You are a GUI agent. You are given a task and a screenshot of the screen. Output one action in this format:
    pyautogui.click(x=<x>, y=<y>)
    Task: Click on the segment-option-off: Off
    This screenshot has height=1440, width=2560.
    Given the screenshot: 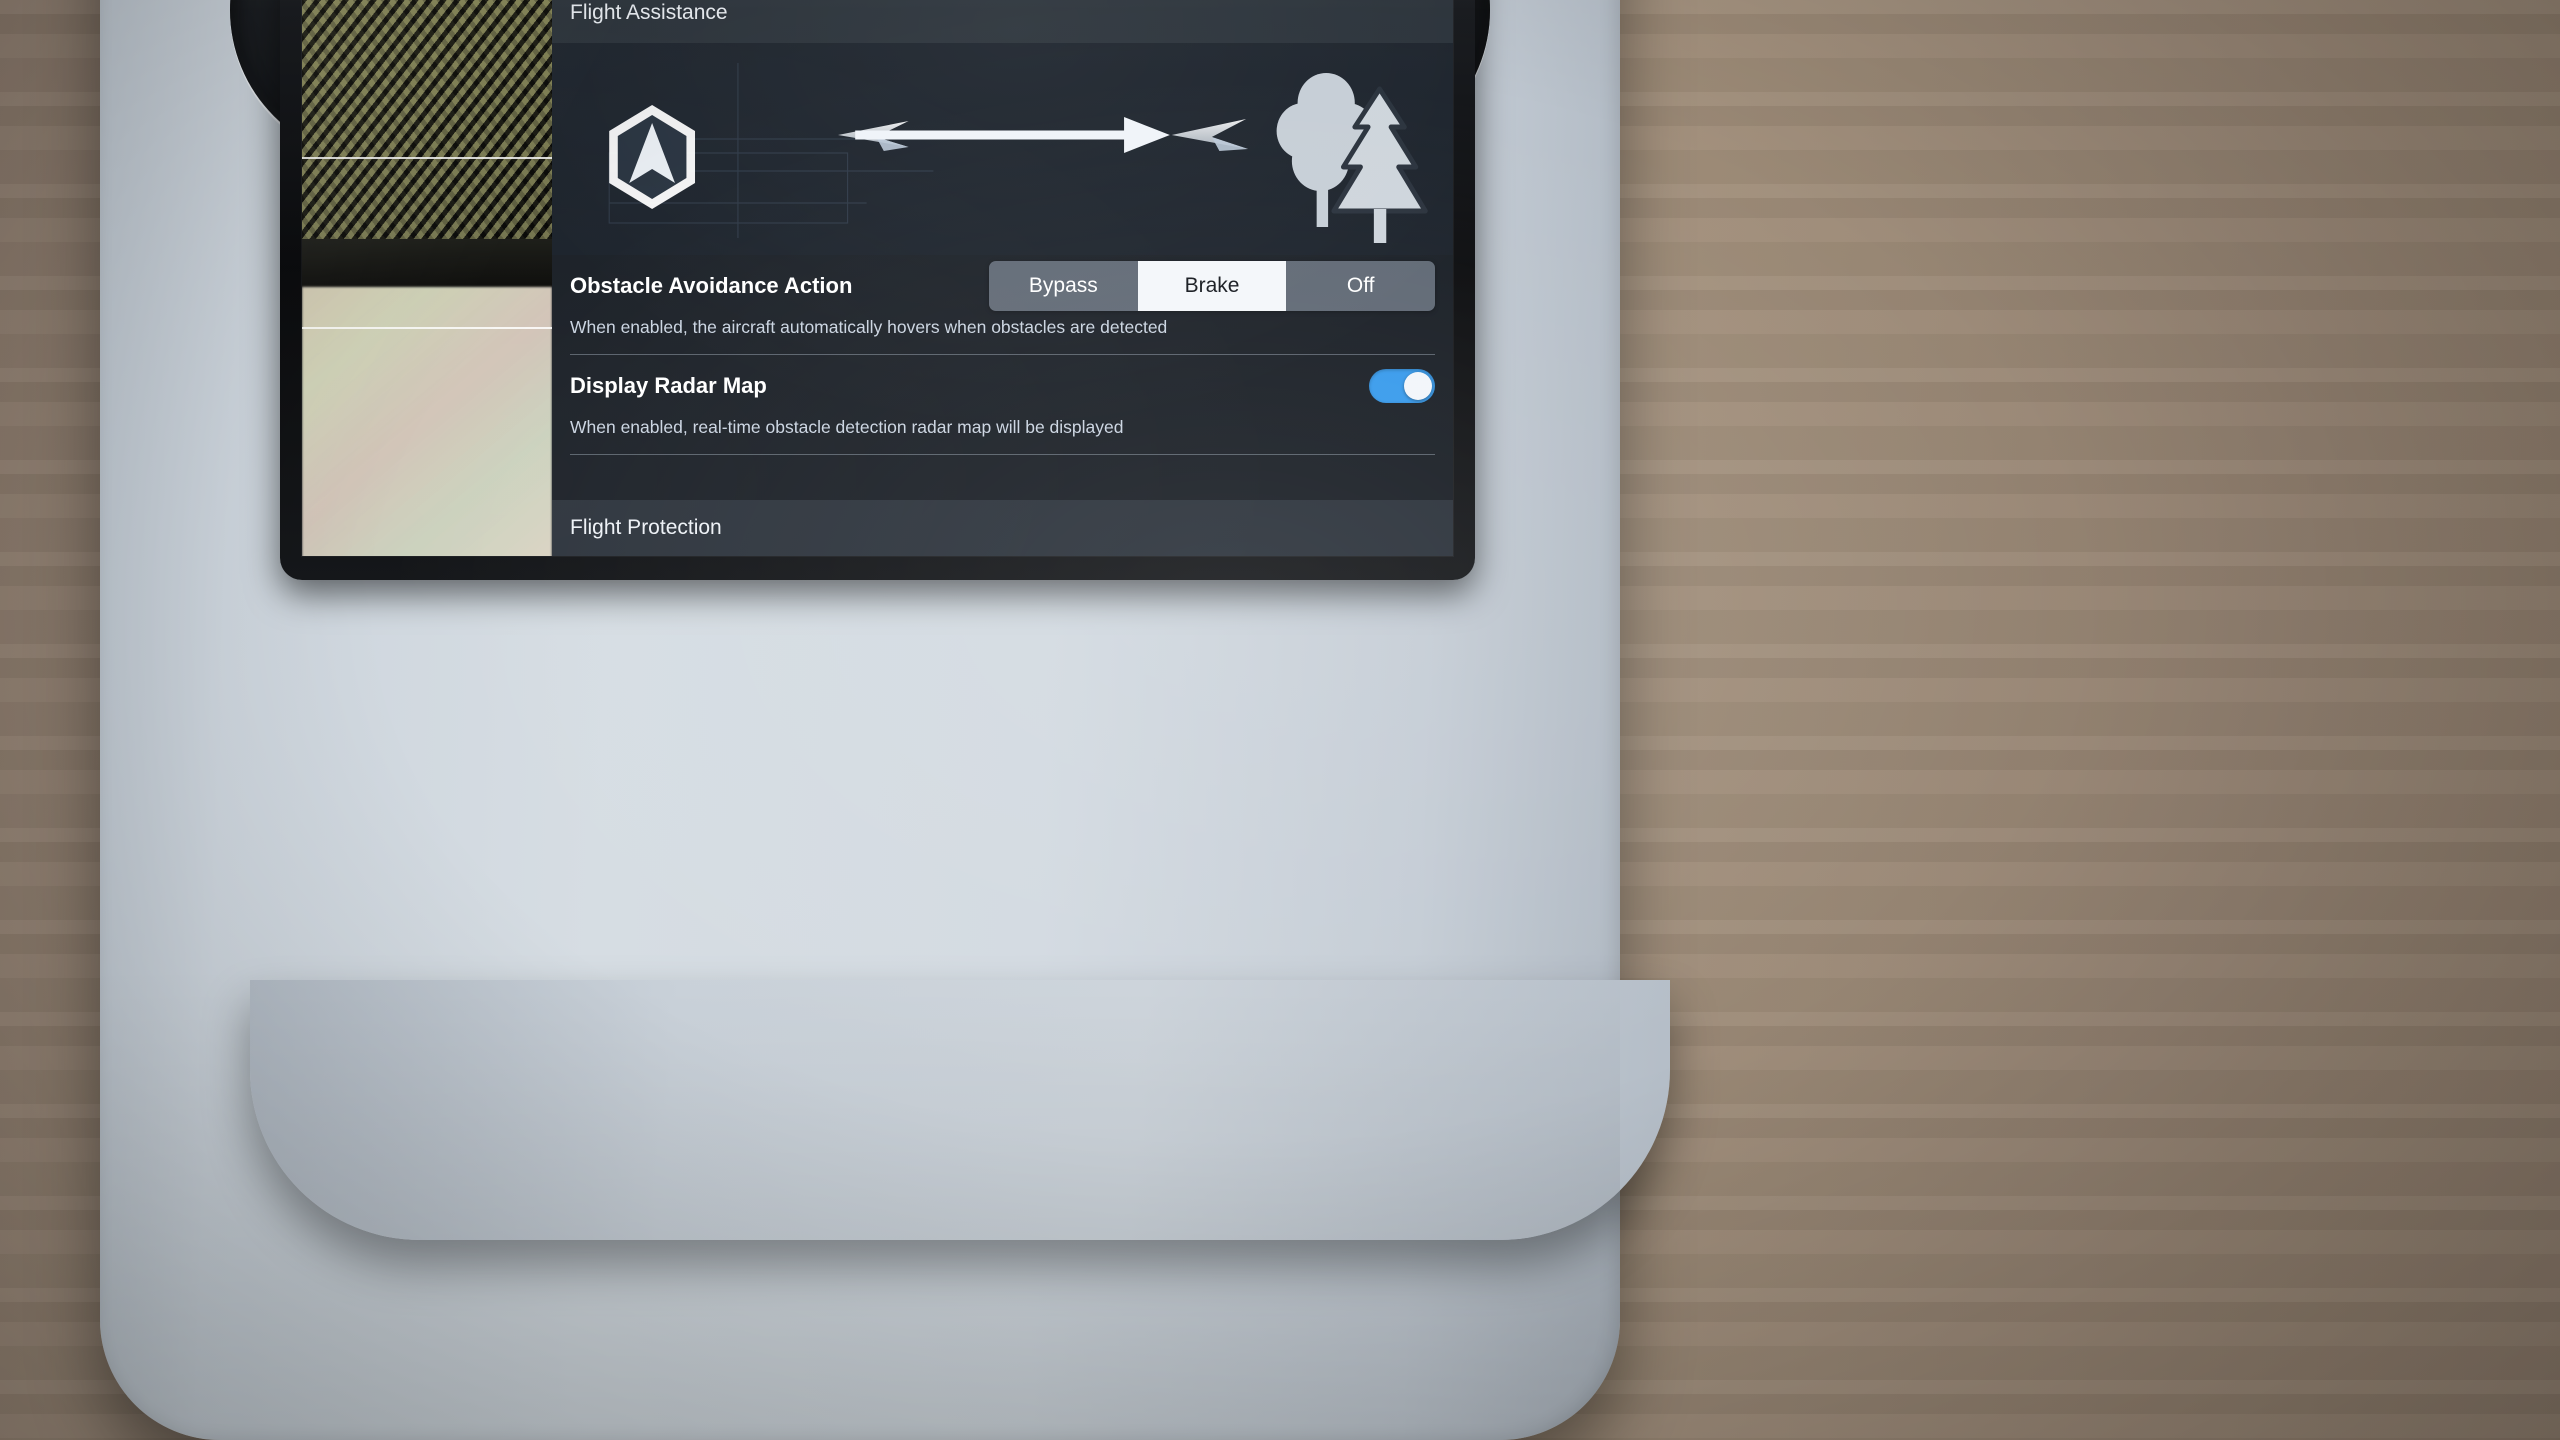 What is the action you would take?
    pyautogui.click(x=1360, y=286)
    